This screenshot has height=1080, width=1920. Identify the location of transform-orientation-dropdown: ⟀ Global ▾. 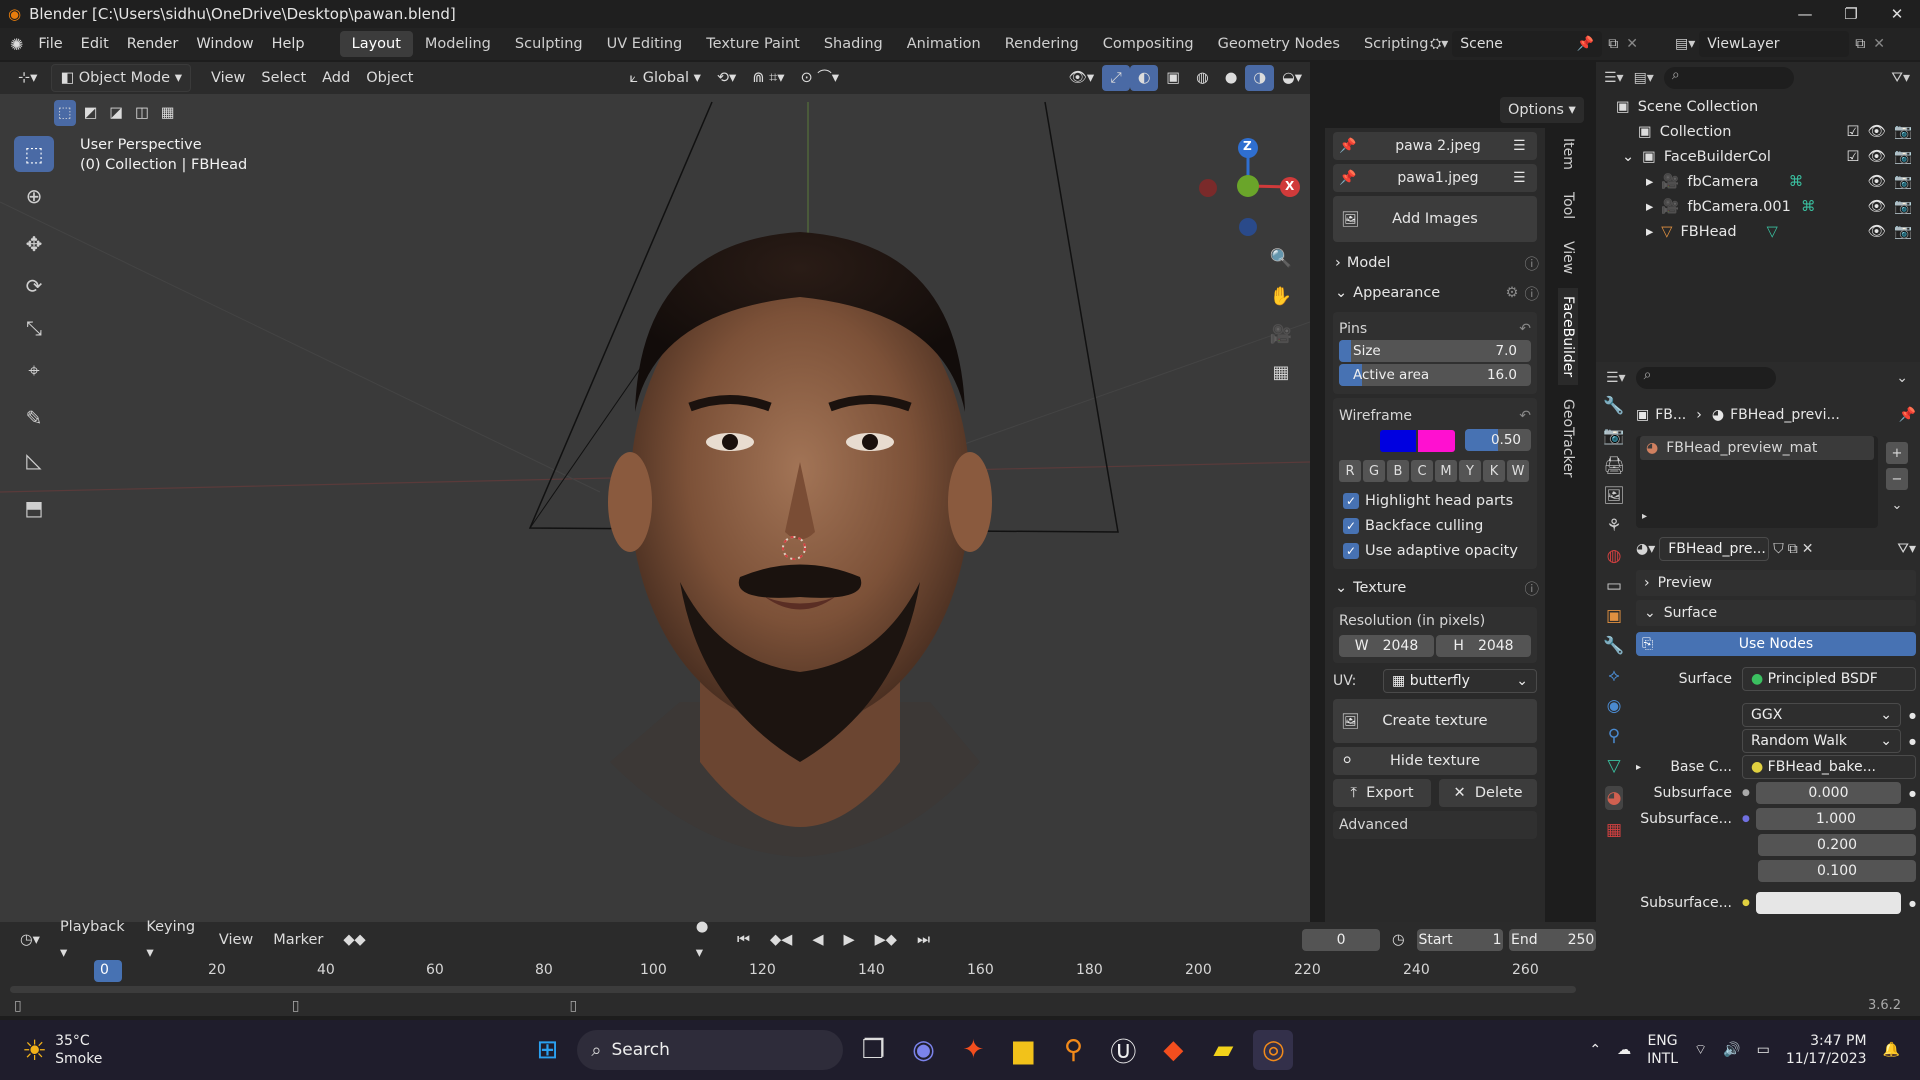
(664, 78).